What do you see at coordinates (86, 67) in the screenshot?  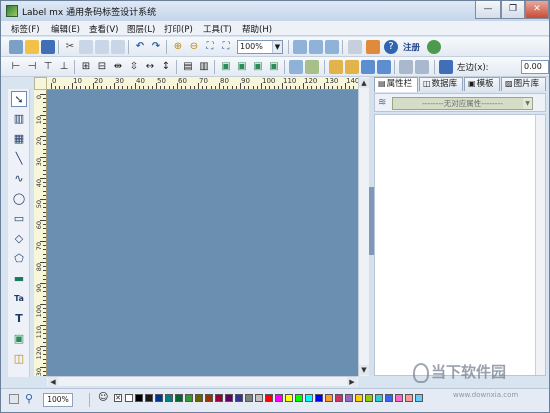 I see `align-center-h-icon: ⊞` at bounding box center [86, 67].